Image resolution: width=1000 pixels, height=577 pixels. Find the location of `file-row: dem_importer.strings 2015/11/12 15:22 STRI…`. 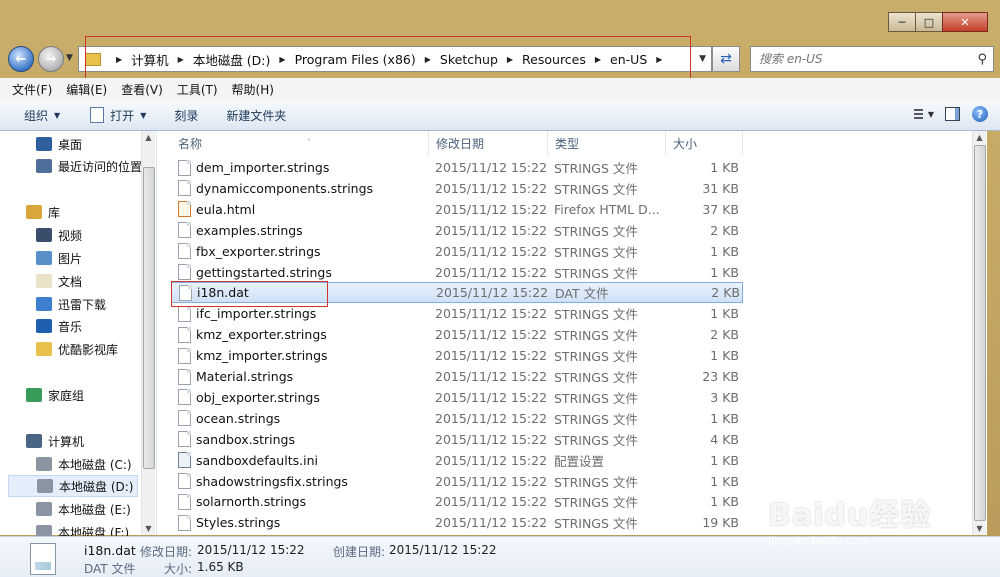

file-row: dem_importer.strings 2015/11/12 15:22 STRI… is located at coordinates (457, 167).